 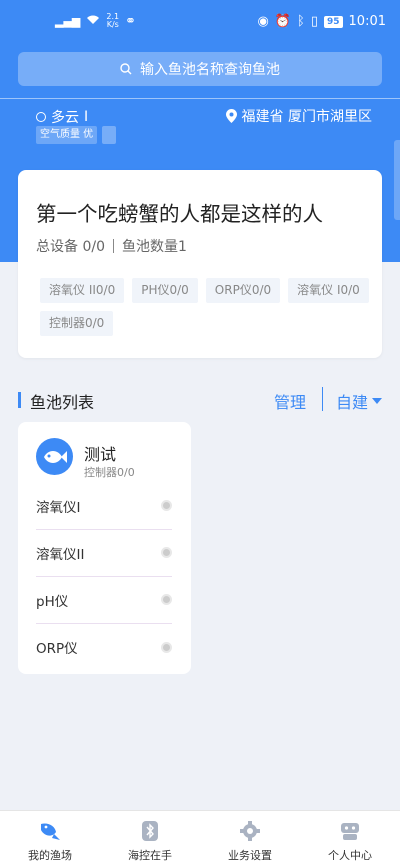 I want to click on weather: 多云 I, so click(x=62, y=117).